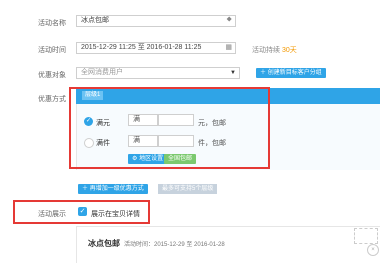 The width and height of the screenshot is (380, 263). What do you see at coordinates (52, 75) in the screenshot?
I see `promo-target-label: 优惠对象` at bounding box center [52, 75].